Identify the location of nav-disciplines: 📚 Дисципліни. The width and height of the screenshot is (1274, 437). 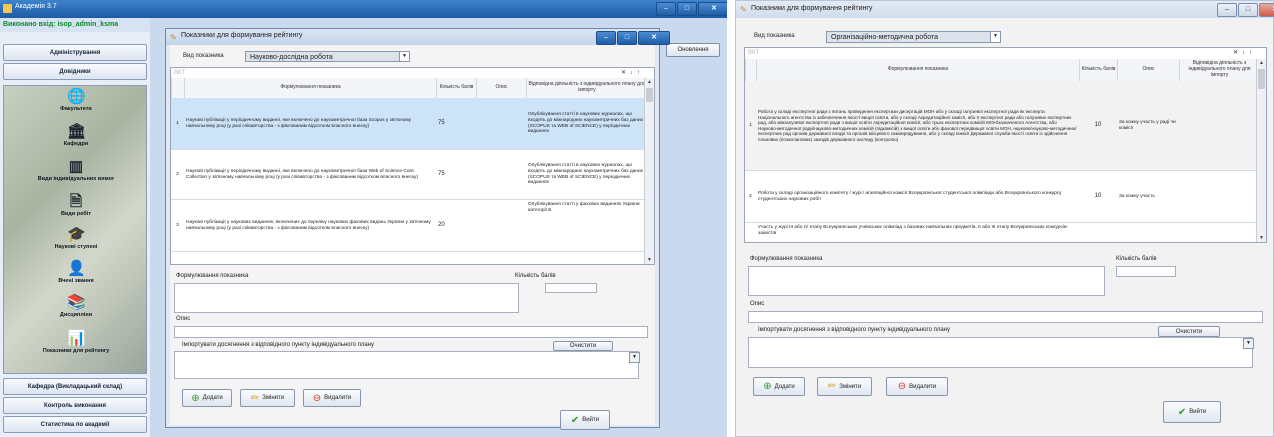
(75, 306).